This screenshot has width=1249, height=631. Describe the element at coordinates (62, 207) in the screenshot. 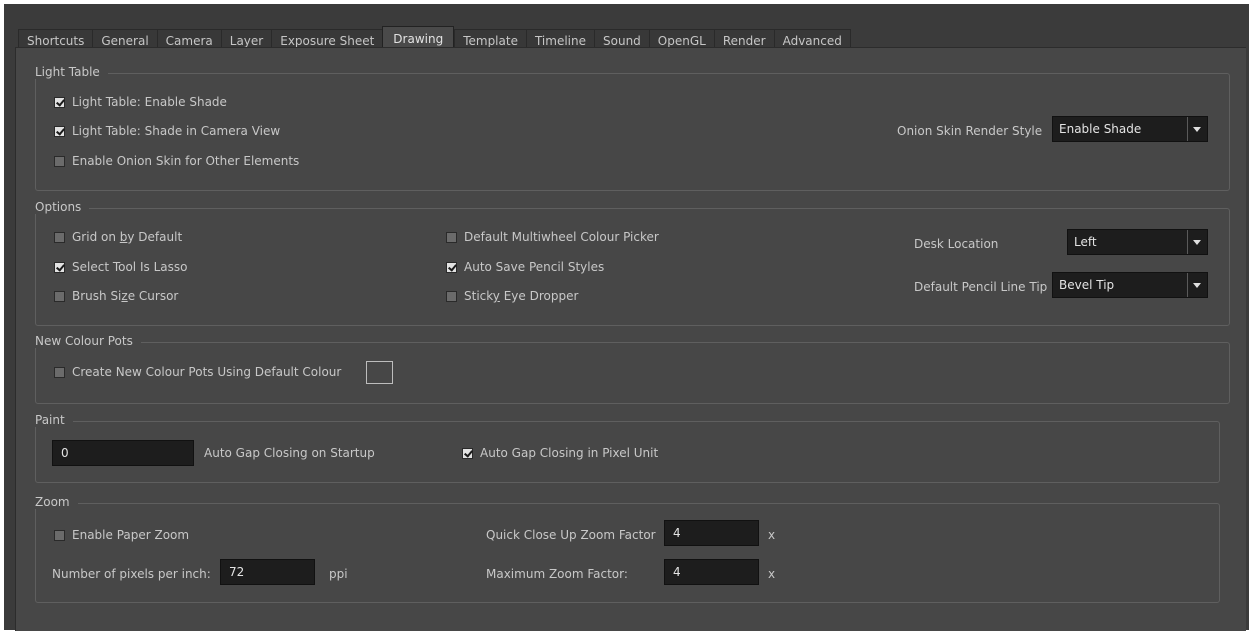

I see `options-title: Options` at that location.